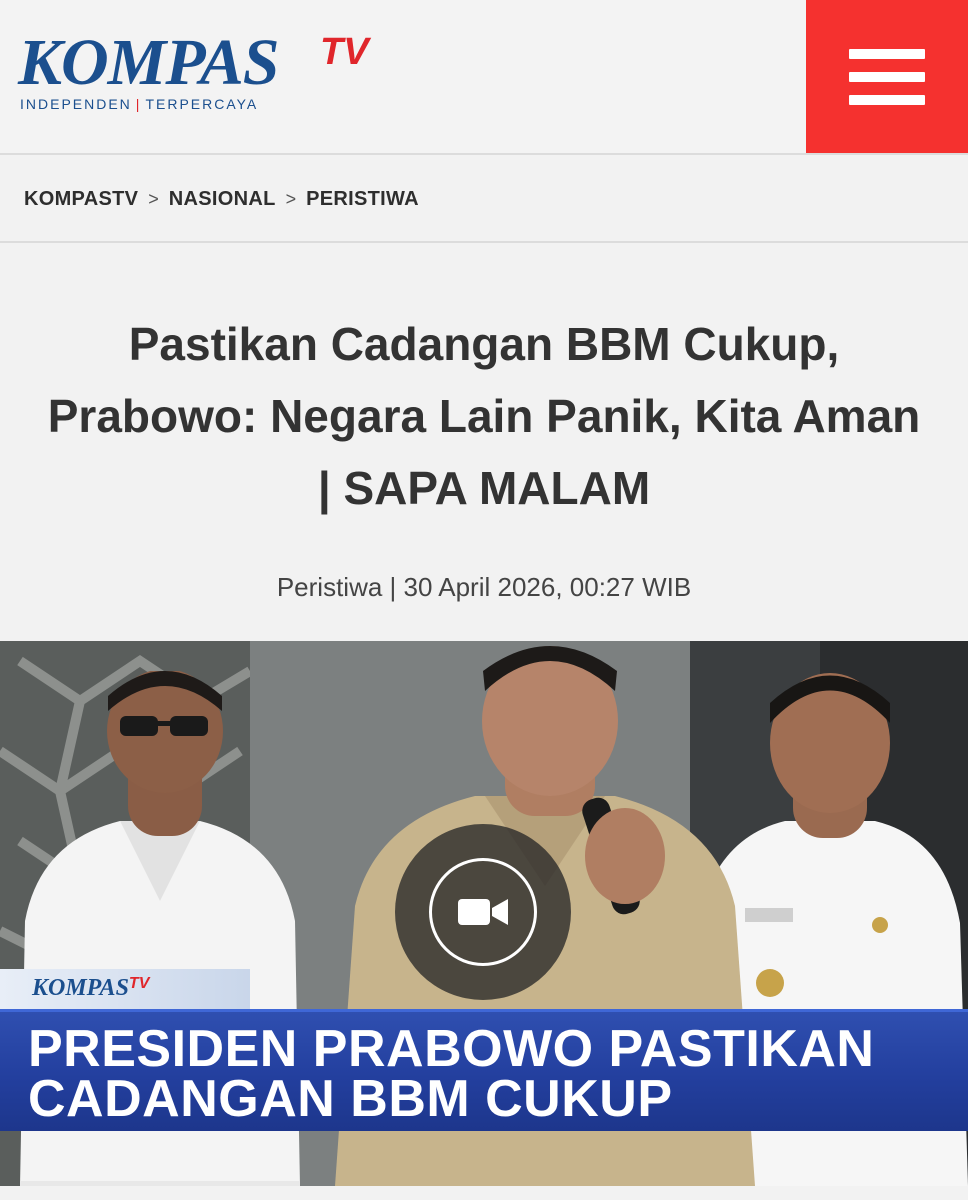 This screenshot has width=968, height=1200. I want to click on tagline-right: TERPERCAYA, so click(202, 104).